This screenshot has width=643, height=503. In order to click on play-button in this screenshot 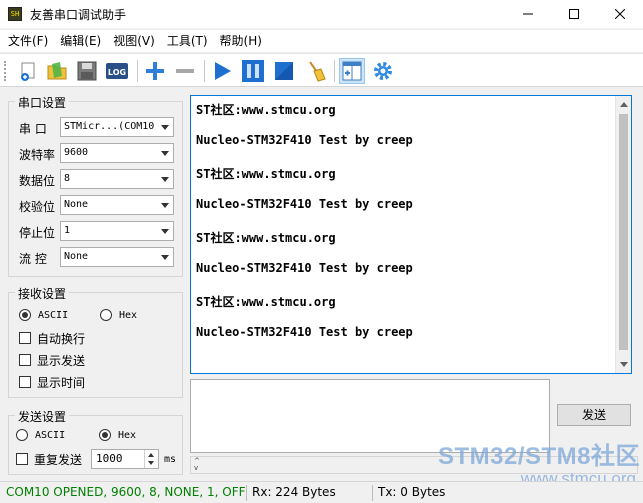, I will do `click(222, 71)`.